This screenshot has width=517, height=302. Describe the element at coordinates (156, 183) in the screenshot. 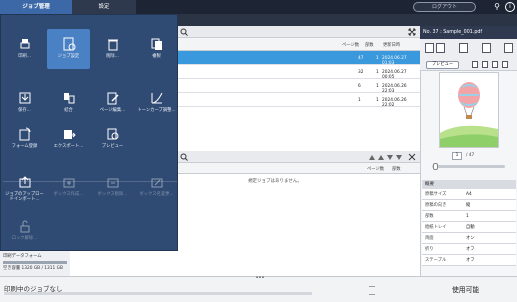

I see `box-rename-icon` at that location.